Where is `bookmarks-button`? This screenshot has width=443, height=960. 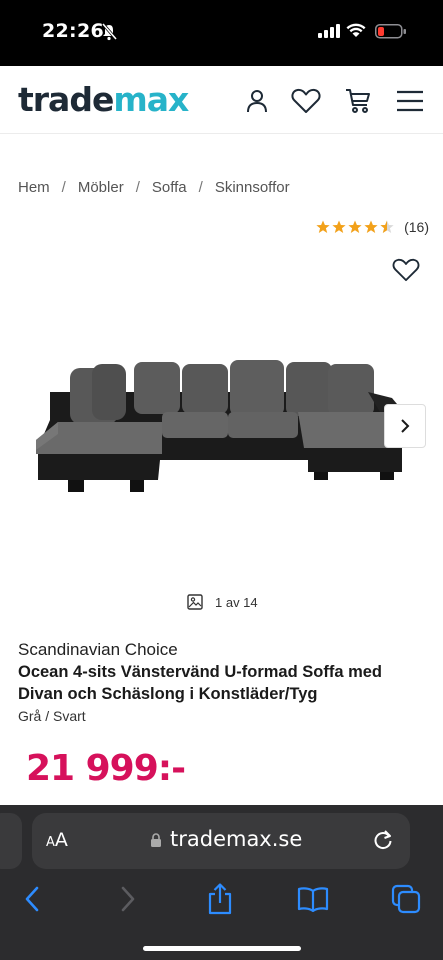 bookmarks-button is located at coordinates (313, 899).